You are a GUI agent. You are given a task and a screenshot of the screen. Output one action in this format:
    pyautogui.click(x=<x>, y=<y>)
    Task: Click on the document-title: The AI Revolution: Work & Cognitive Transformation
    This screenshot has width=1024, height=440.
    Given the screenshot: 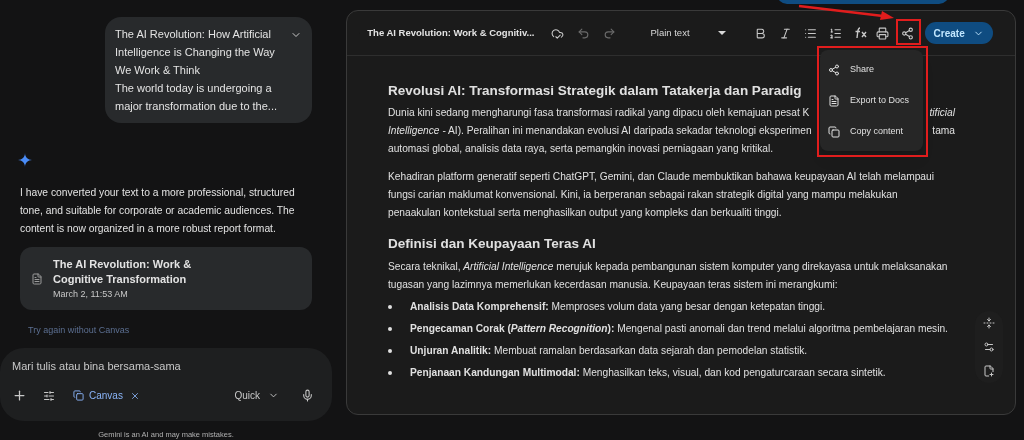 What is the action you would take?
    pyautogui.click(x=123, y=271)
    